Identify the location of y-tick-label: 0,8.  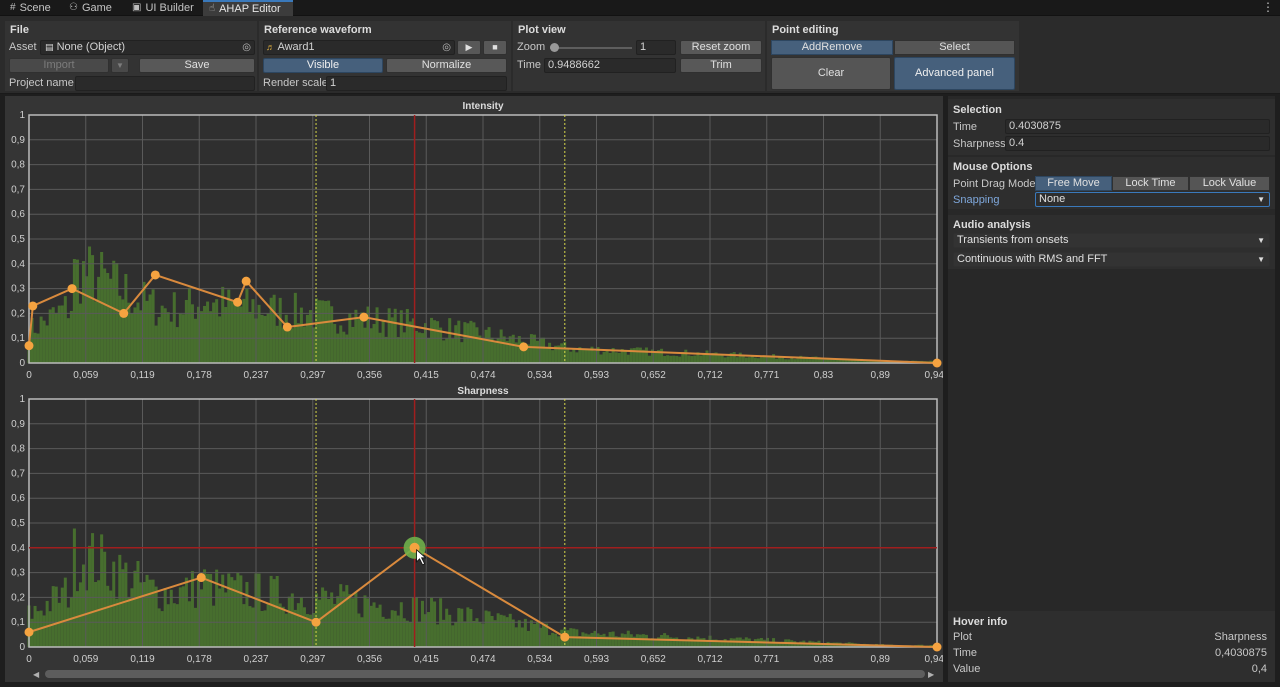
(18, 449).